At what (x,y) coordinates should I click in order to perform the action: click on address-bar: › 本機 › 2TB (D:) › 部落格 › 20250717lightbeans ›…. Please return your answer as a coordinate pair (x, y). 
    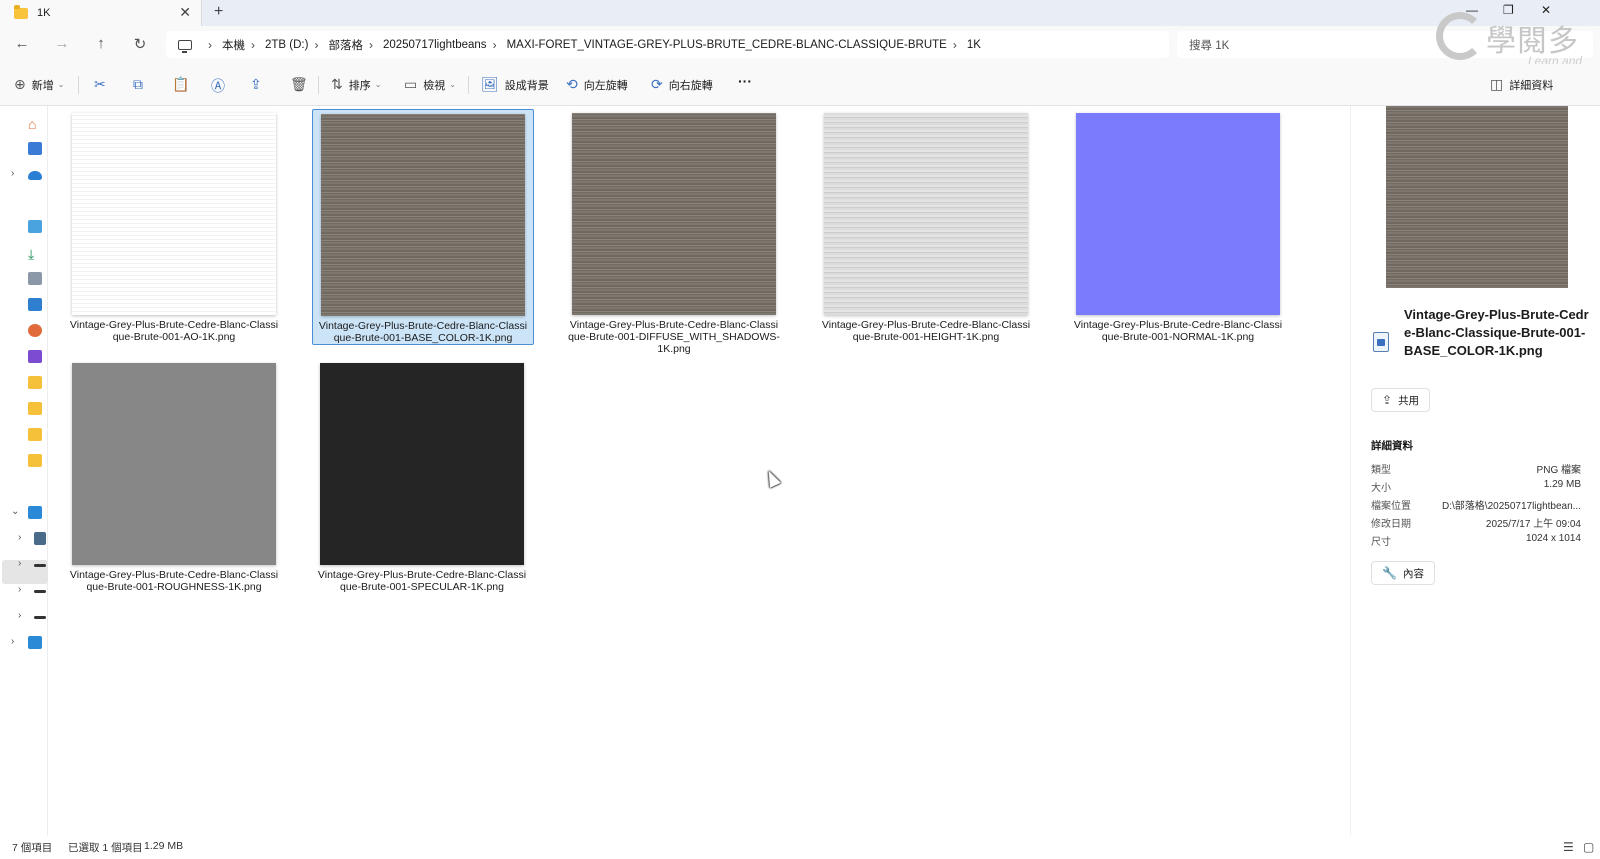
    Looking at the image, I should click on (667, 44).